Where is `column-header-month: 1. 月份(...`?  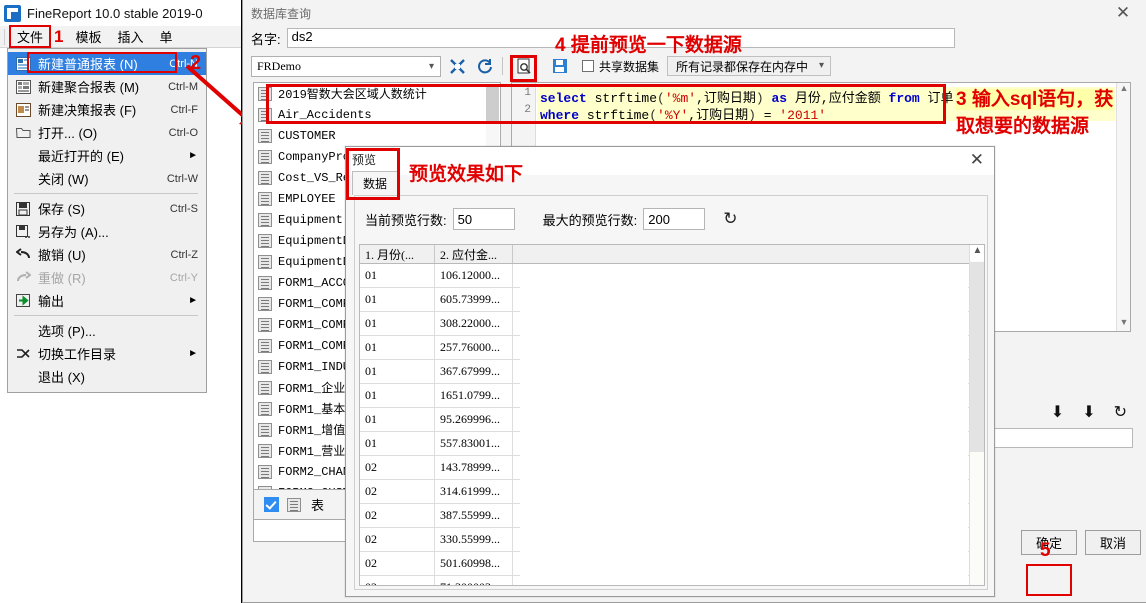
column-header-month: 1. 月份(... is located at coordinates (397, 254).